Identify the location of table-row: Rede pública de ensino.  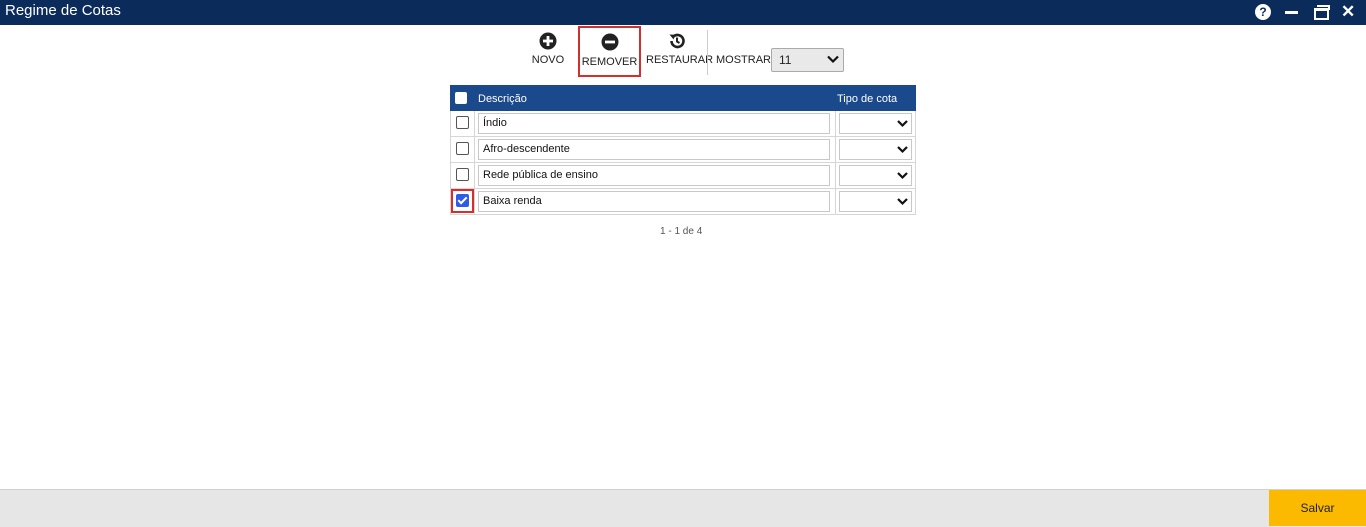
(683, 176).